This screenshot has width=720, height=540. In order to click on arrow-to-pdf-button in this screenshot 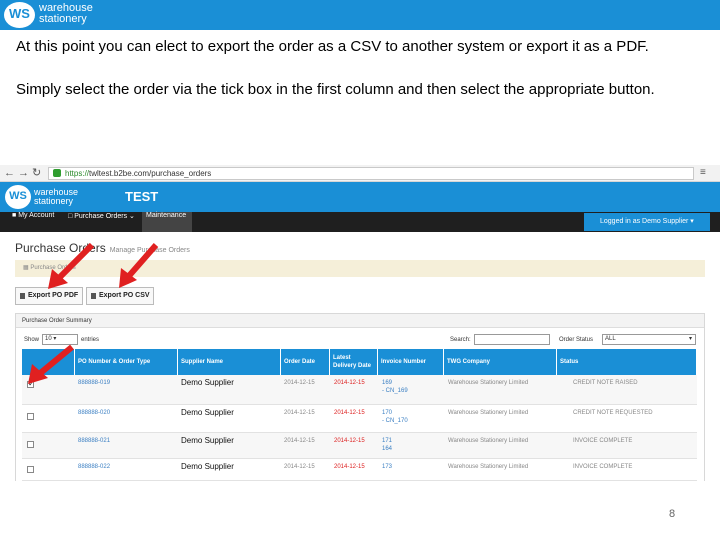, I will do `click(71, 265)`.